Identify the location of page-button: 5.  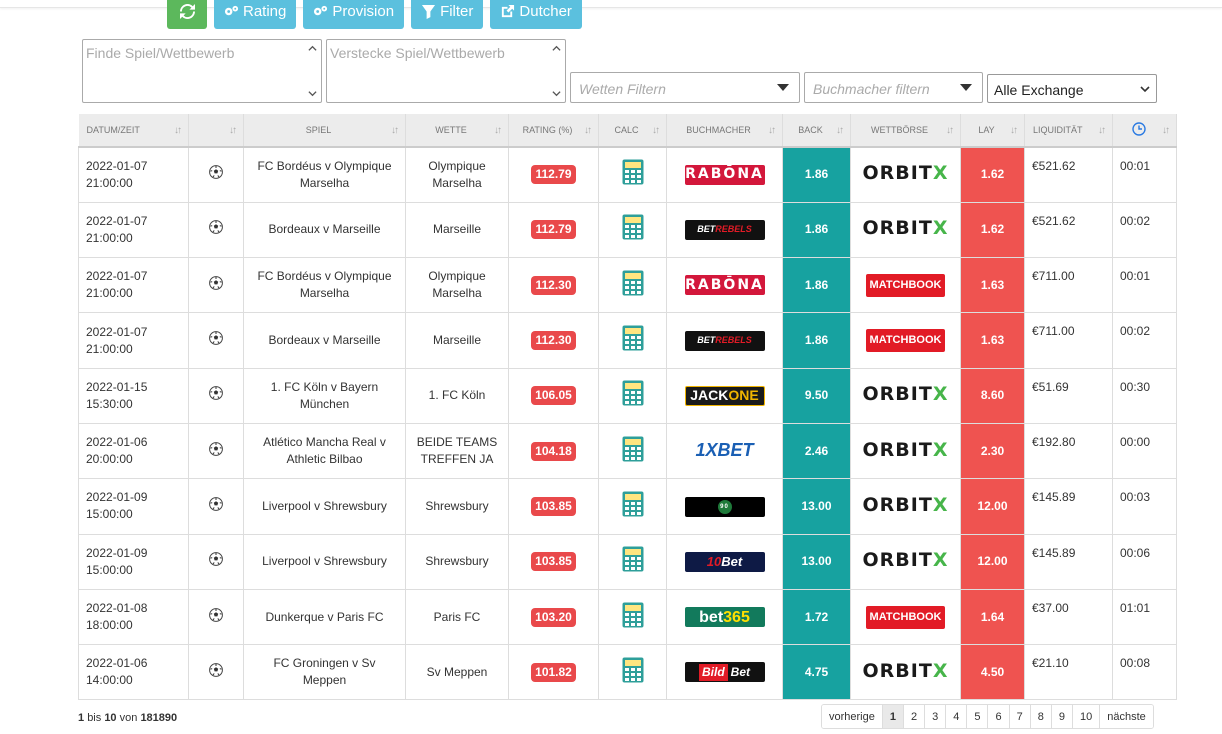
(978, 716).